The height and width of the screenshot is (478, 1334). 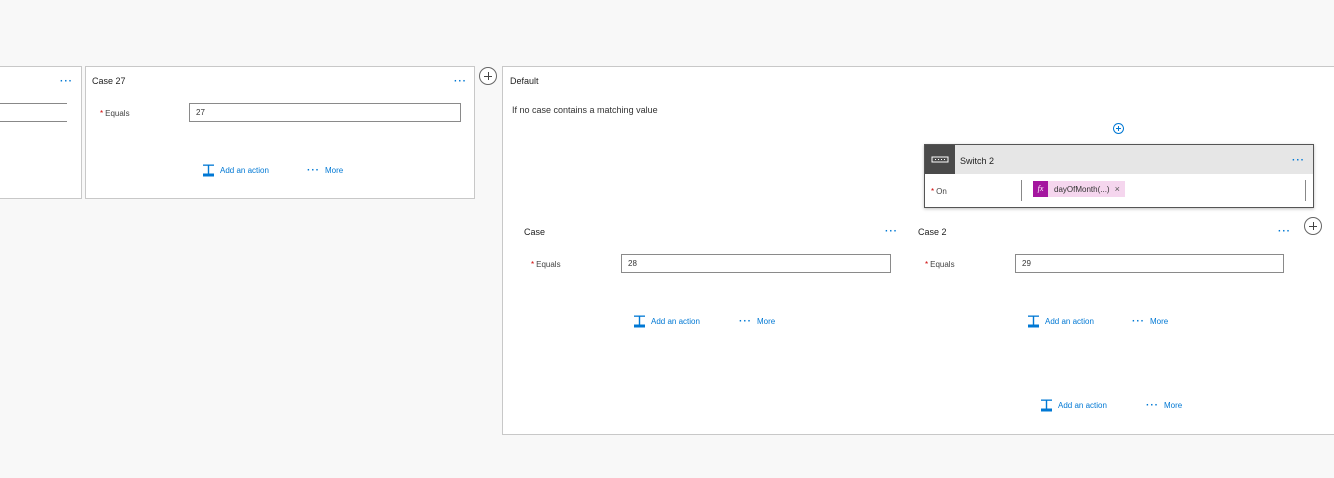 I want to click on default-description: If no case contains a matching value, so click(x=585, y=110).